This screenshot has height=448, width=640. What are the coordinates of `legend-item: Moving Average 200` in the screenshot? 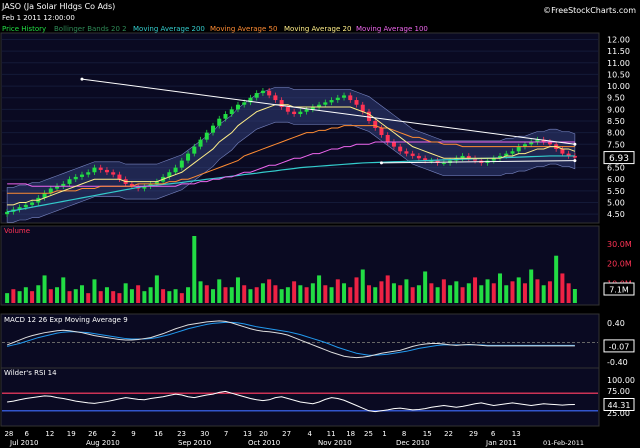 It's located at (169, 29).